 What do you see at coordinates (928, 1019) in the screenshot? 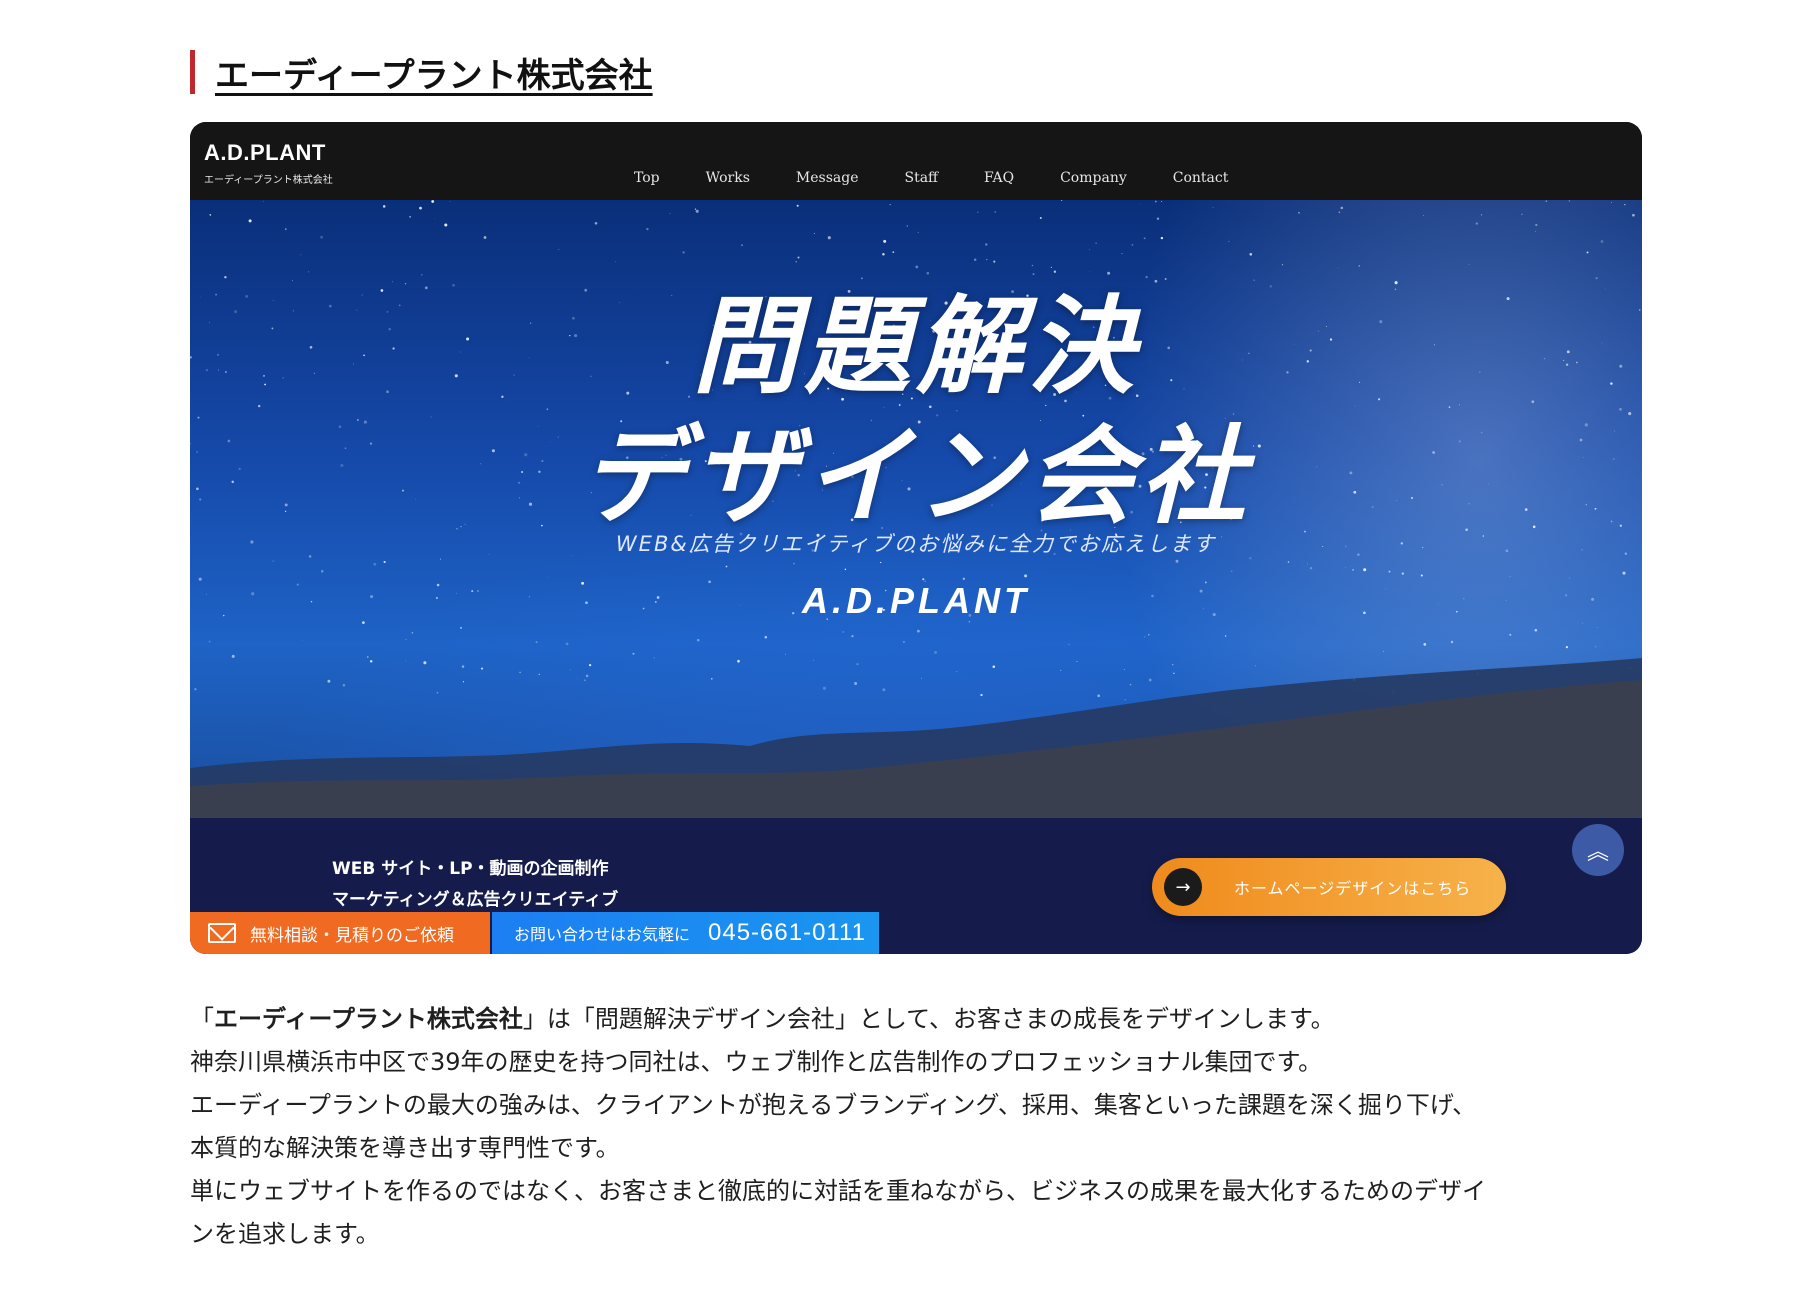
I see `description-line-1-rest: 」は「問題解決デザイン会社」として、お客さまの成長をデザインします。` at bounding box center [928, 1019].